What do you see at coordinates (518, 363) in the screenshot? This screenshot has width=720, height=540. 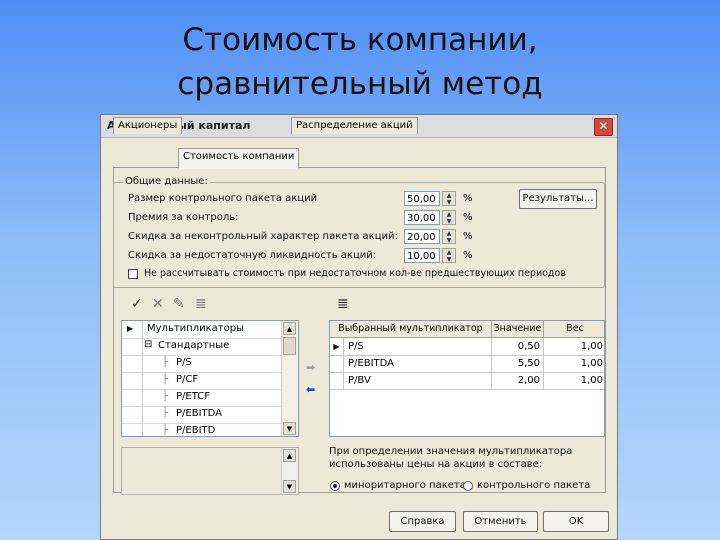 I see `cell-value: 5,50` at bounding box center [518, 363].